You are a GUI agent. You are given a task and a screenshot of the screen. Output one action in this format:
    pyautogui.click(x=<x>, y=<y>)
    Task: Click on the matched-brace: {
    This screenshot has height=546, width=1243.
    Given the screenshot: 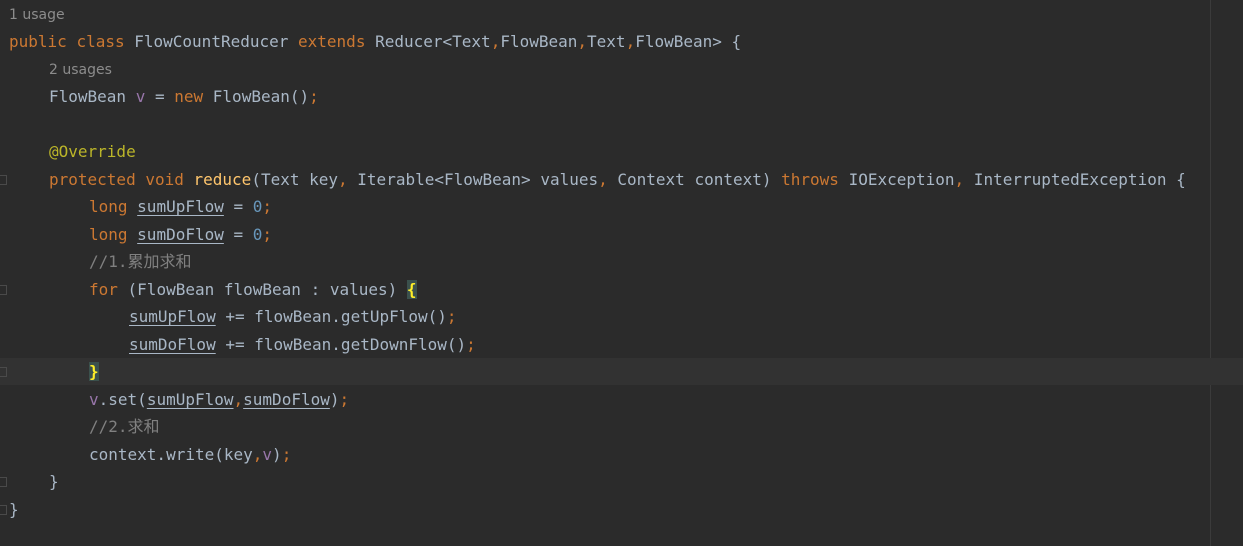 What is the action you would take?
    pyautogui.click(x=411, y=289)
    